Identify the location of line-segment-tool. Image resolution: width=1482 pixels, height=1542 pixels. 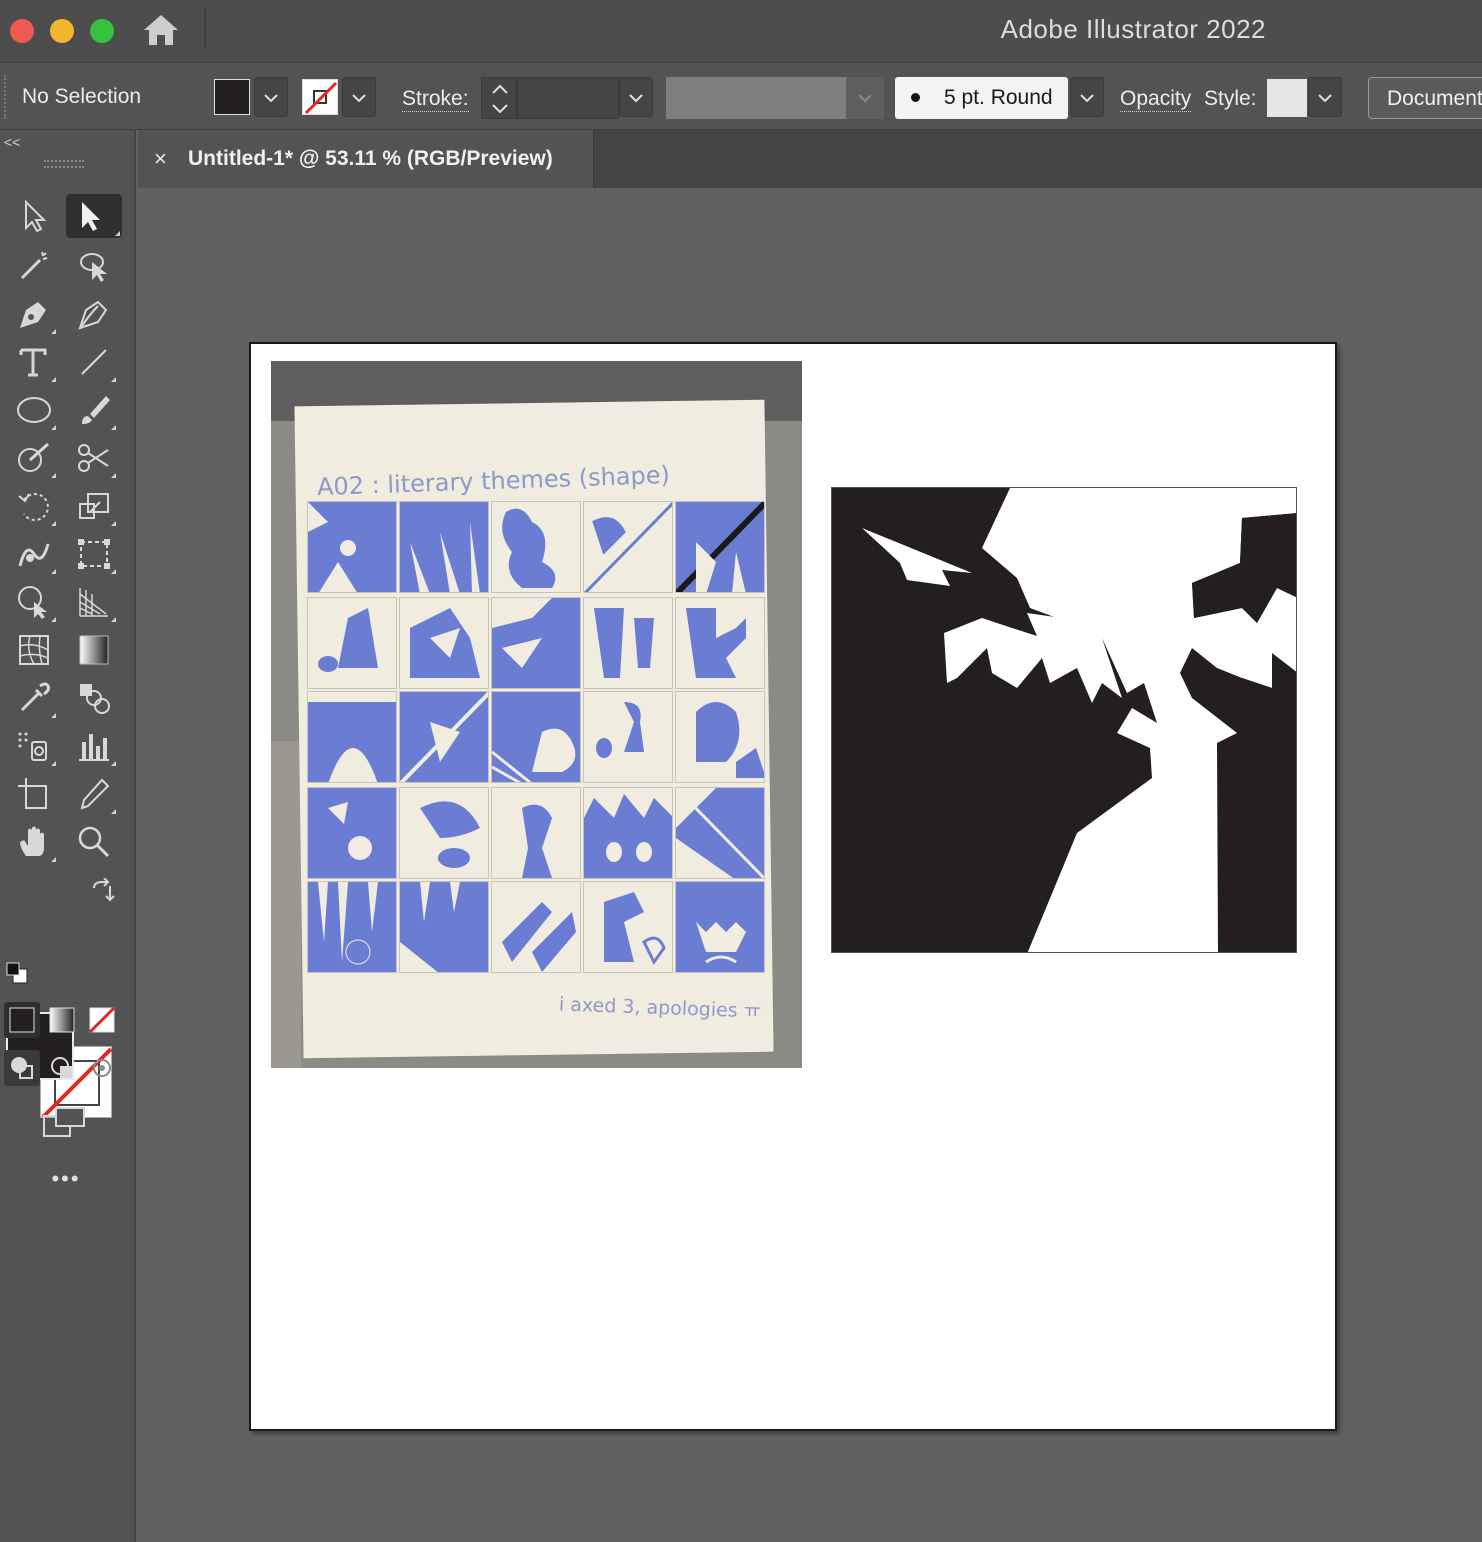
(94, 362).